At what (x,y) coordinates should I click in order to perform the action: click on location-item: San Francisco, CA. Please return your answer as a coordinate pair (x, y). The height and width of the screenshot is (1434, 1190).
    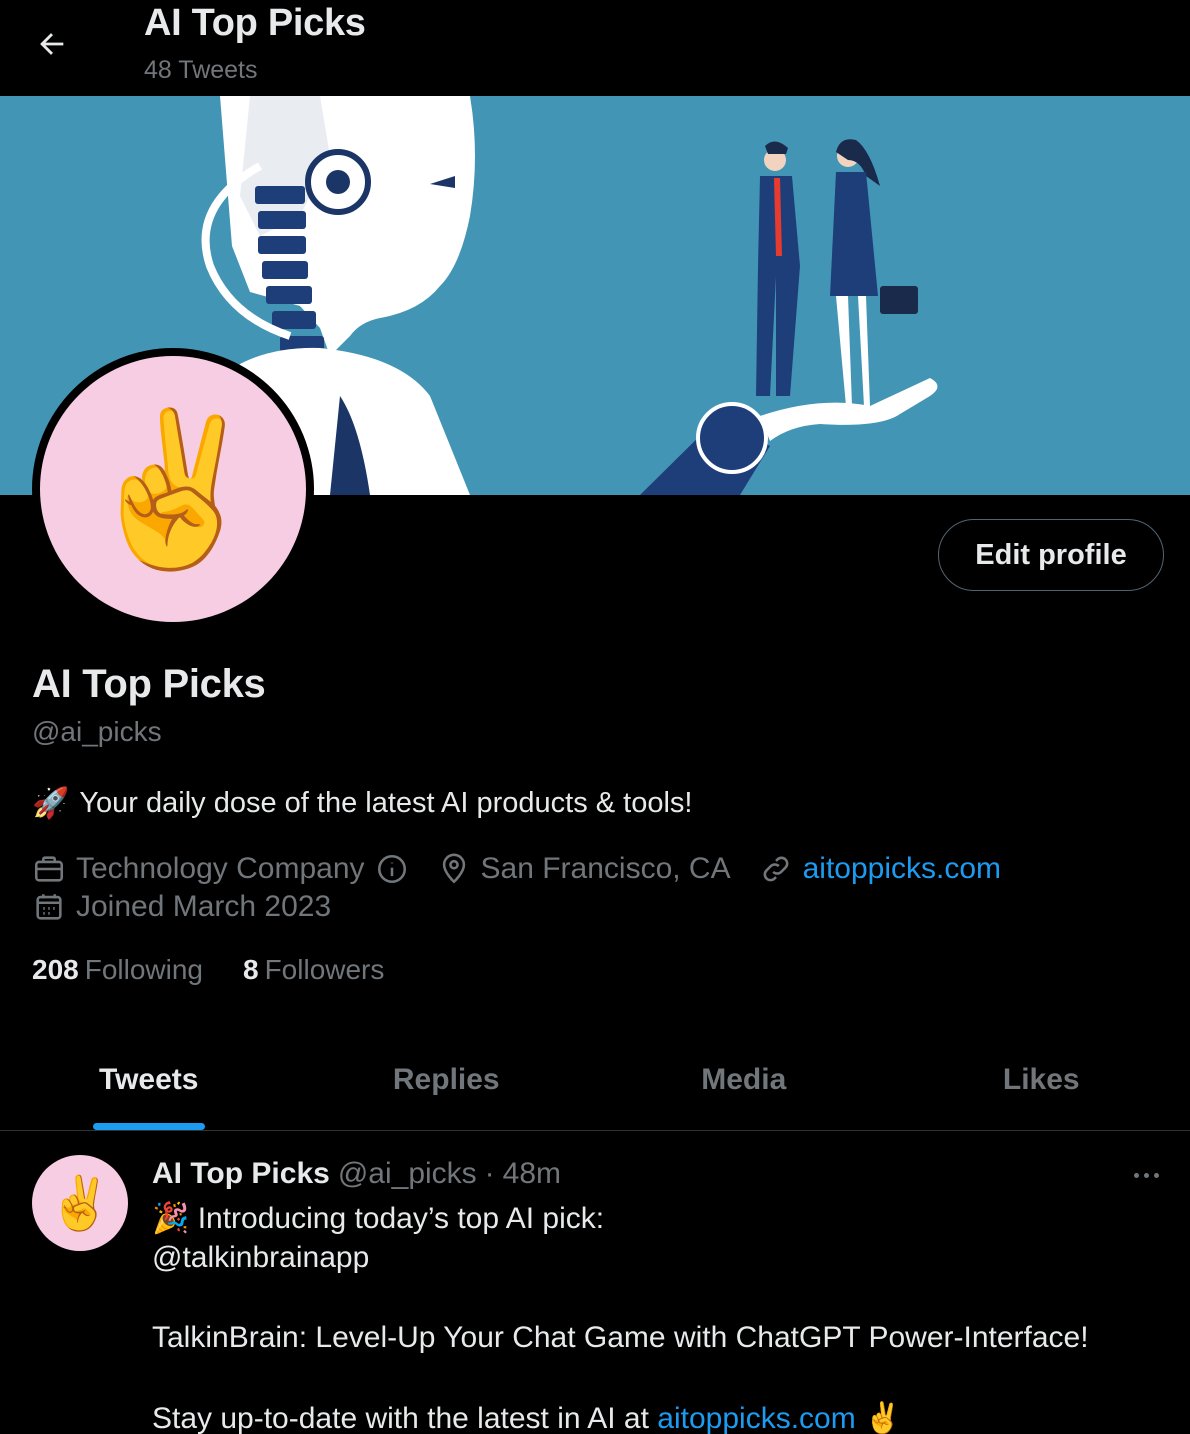
    Looking at the image, I should click on (584, 869).